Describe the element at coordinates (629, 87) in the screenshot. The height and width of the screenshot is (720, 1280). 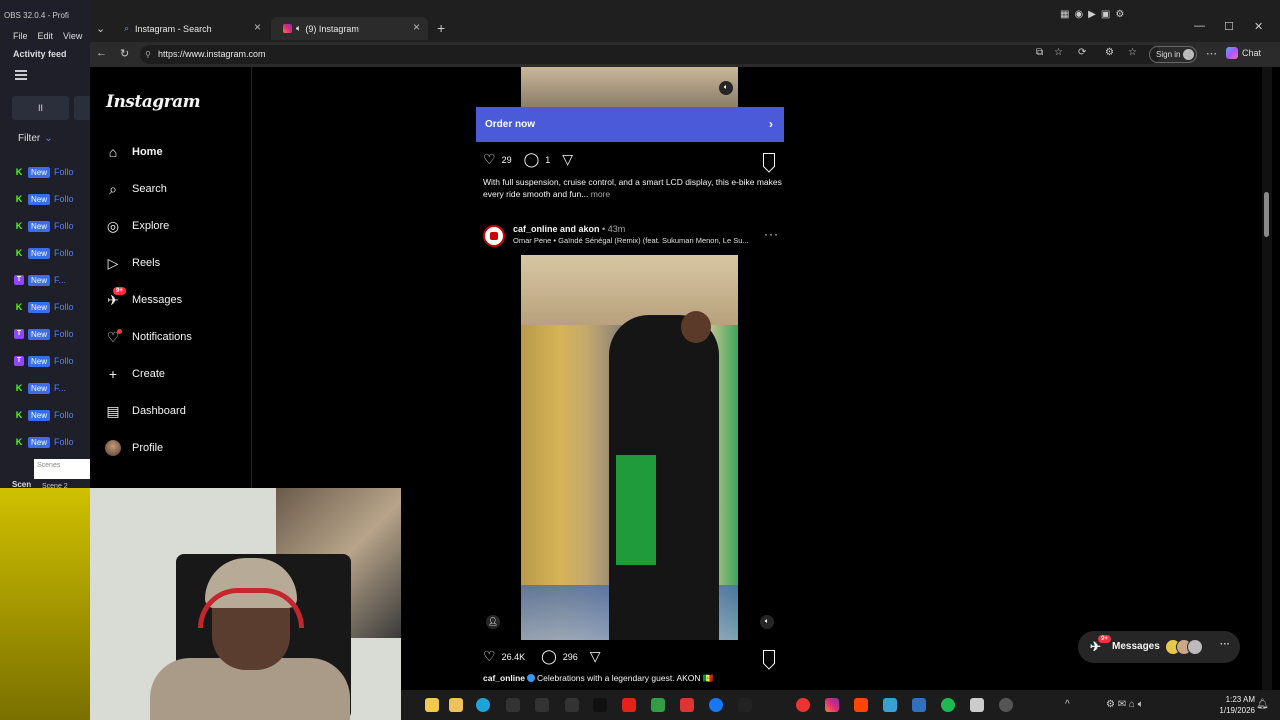
I see `ad-post-media: 🔈︎` at that location.